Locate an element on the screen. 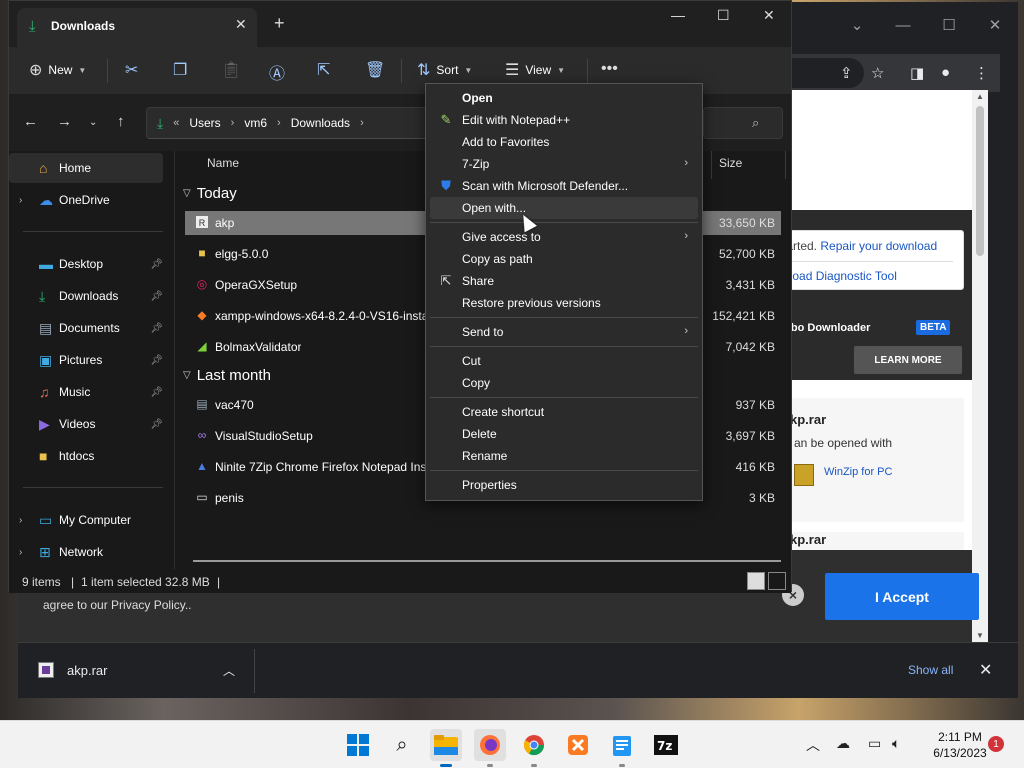  taskbar-firefox is located at coordinates (490, 748).